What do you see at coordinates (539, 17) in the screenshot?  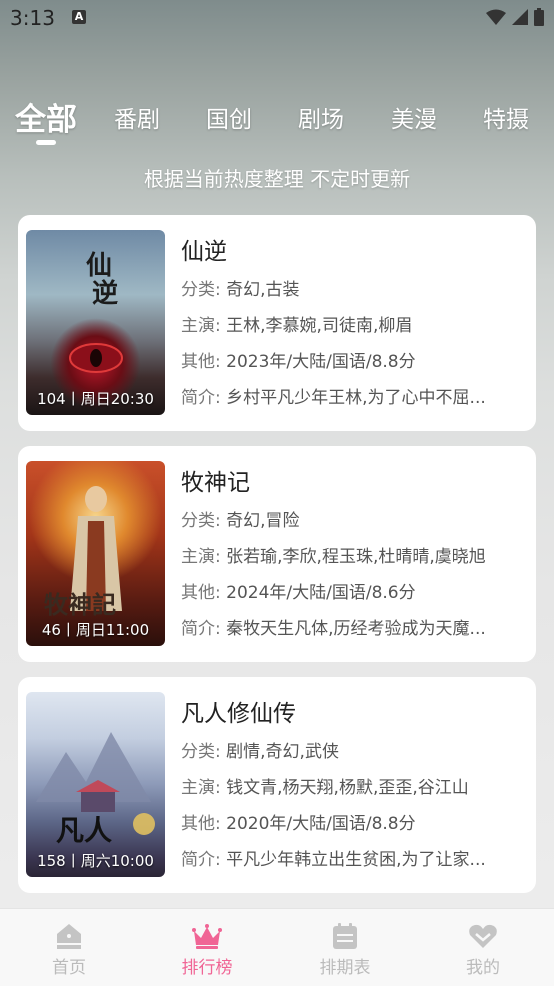 I see `battery-icon` at bounding box center [539, 17].